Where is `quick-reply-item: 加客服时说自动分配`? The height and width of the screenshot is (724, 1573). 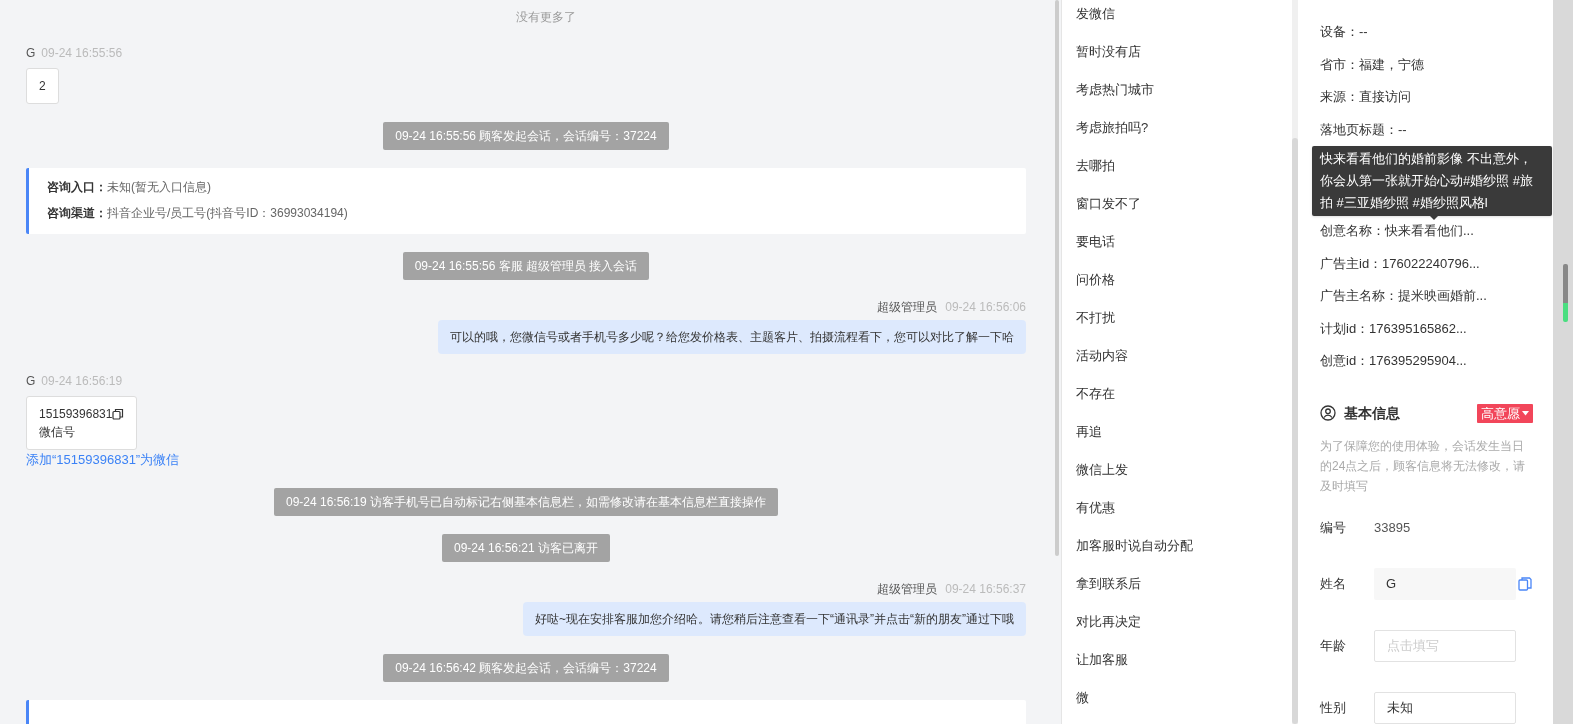 quick-reply-item: 加客服时说自动分配 is located at coordinates (1184, 546).